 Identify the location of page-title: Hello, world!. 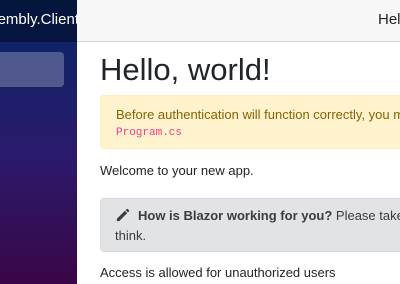
(185, 69).